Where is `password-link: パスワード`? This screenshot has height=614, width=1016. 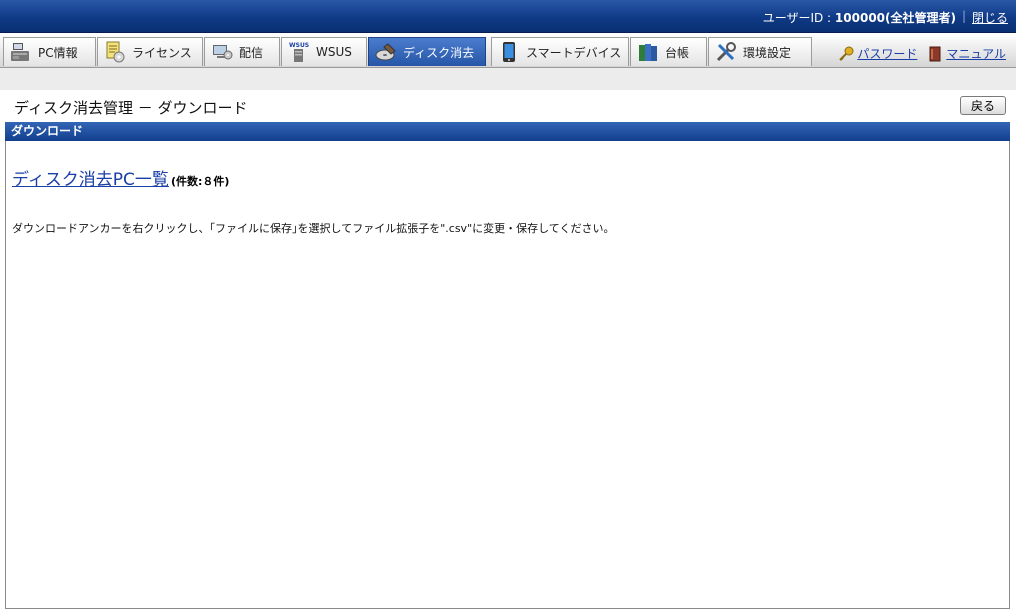
password-link: パスワード is located at coordinates (877, 53).